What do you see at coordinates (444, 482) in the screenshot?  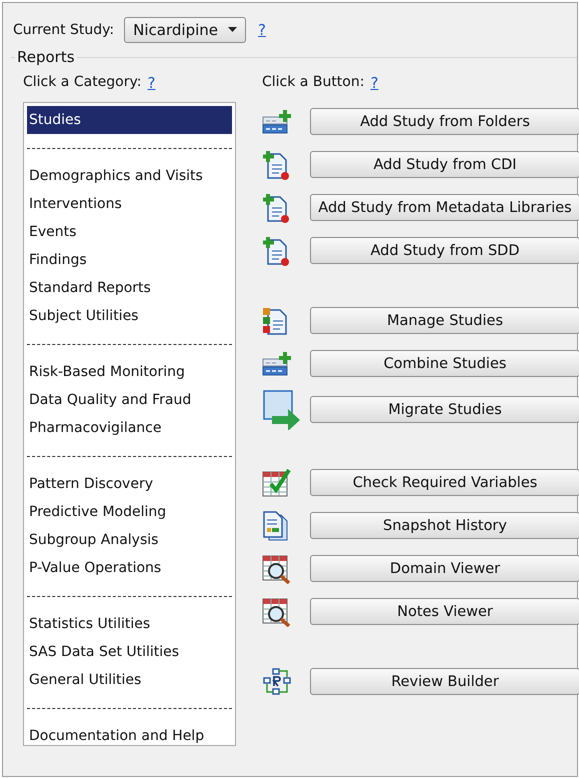 I see `action-button: Check Required Variables` at bounding box center [444, 482].